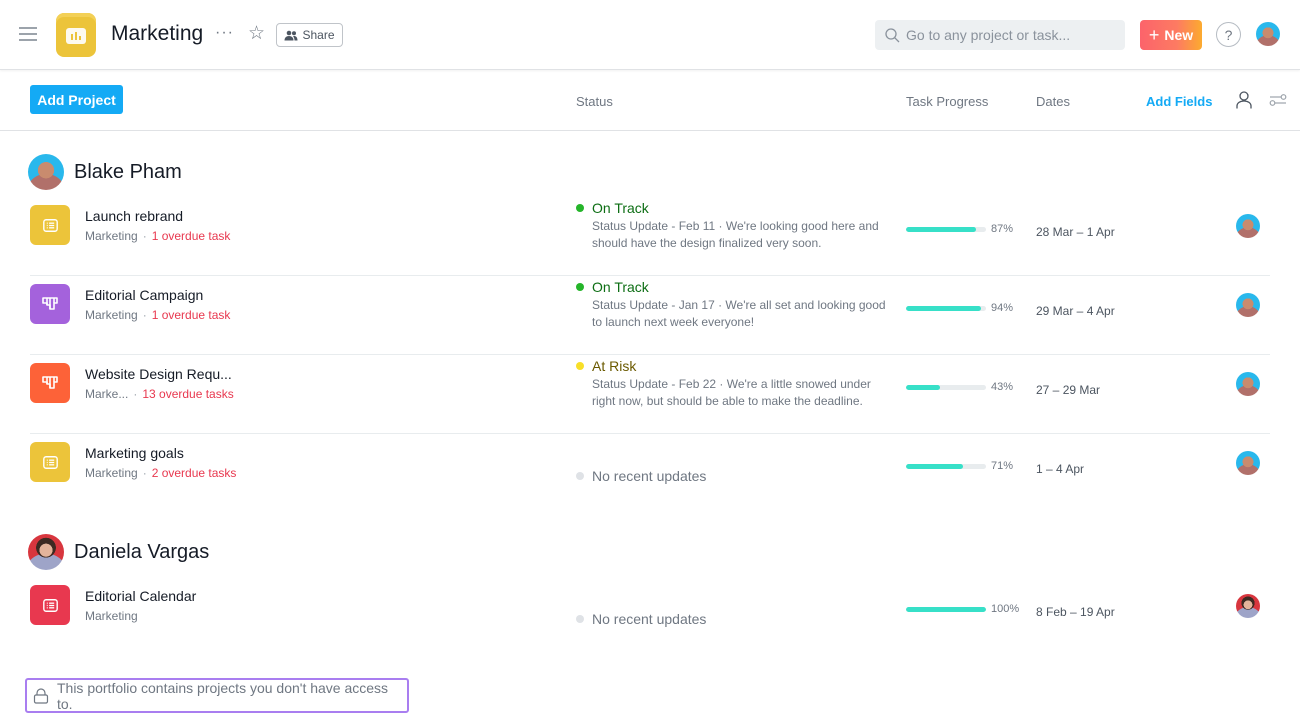 The height and width of the screenshot is (728, 1300). What do you see at coordinates (1075, 232) in the screenshot?
I see `project-dates: 28 Mar – 1 Apr` at bounding box center [1075, 232].